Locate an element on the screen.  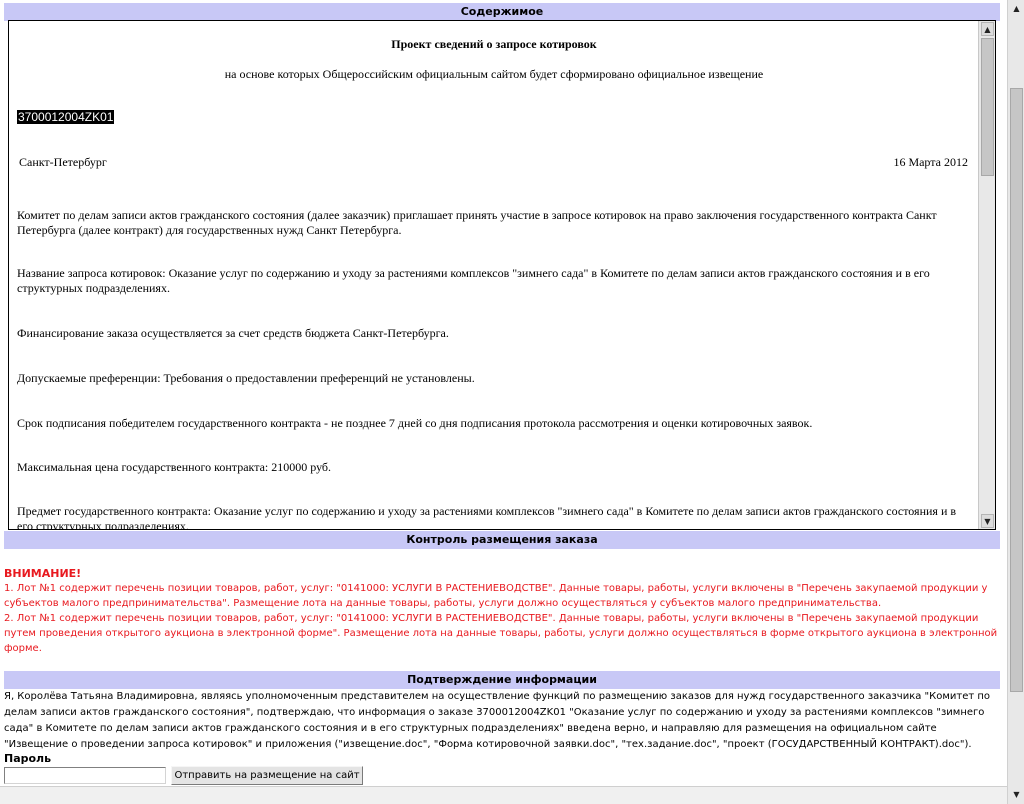
page-scroll-down-icon: ▼ is located at coordinates (1016, 795).